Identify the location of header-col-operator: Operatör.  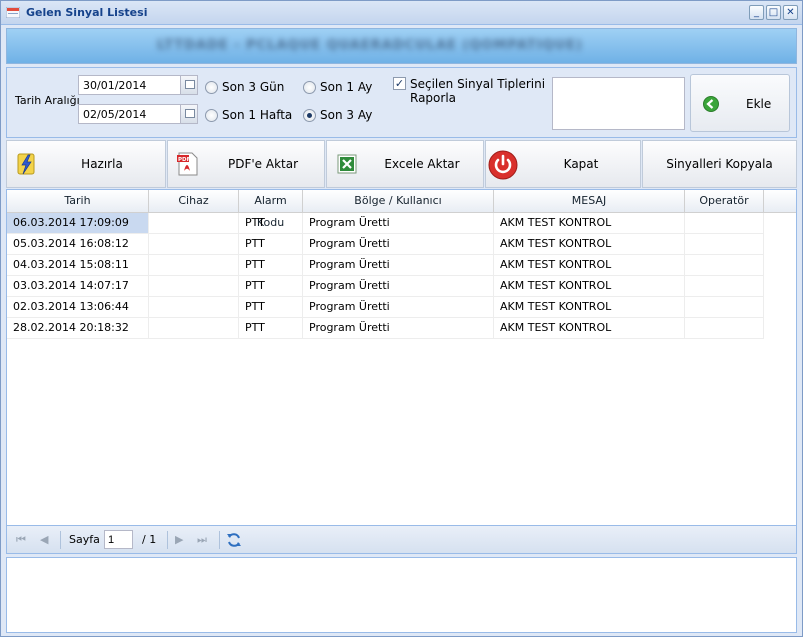
(724, 201).